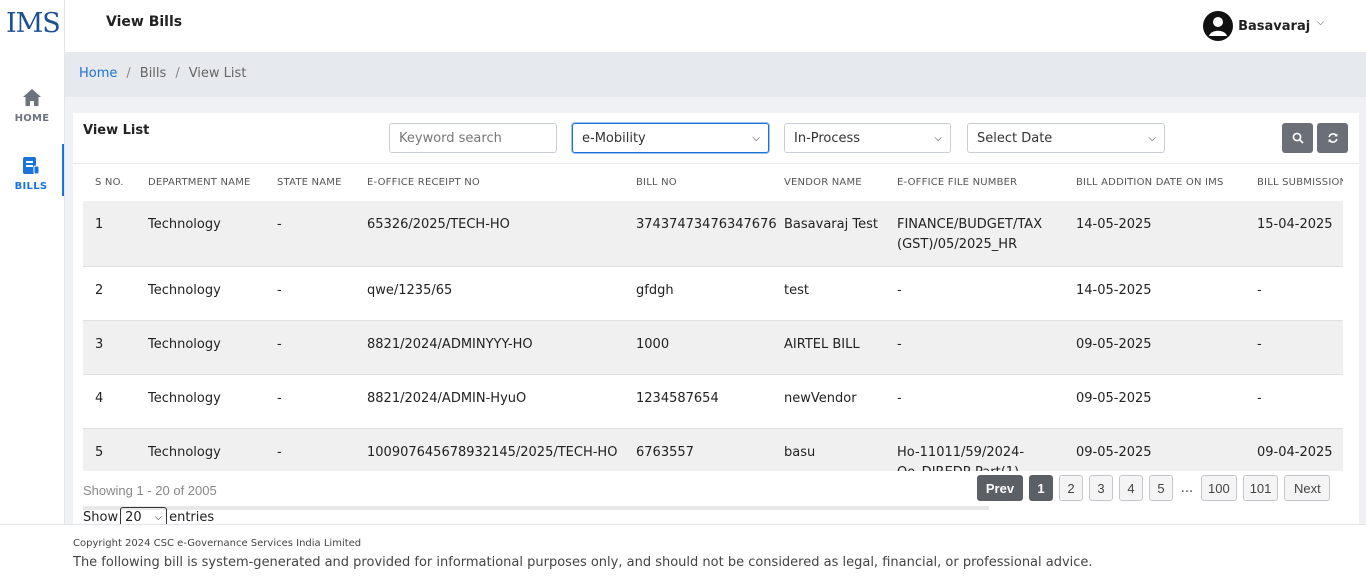  I want to click on showing-count: Showing 1 - 20 of 2005, so click(150, 490).